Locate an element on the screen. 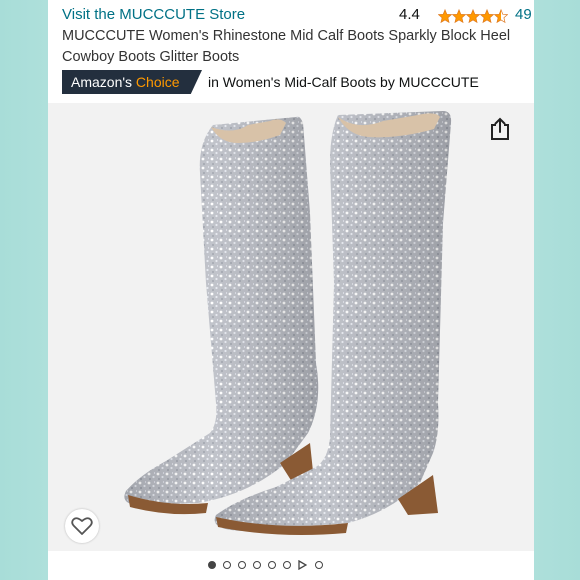 The height and width of the screenshot is (580, 580). share-icon is located at coordinates (500, 128).